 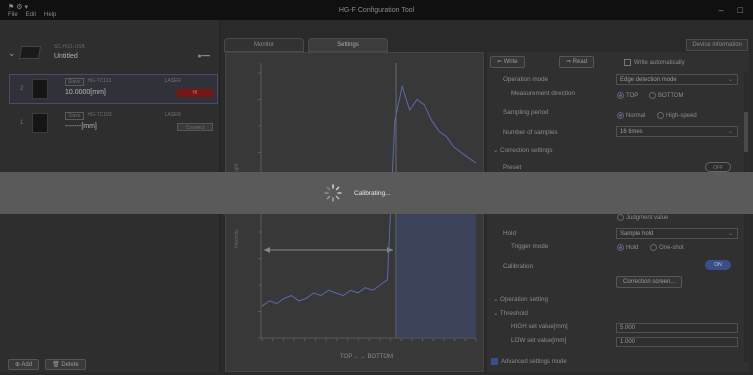 I want to click on menu-edit: Edit, so click(x=31, y=15).